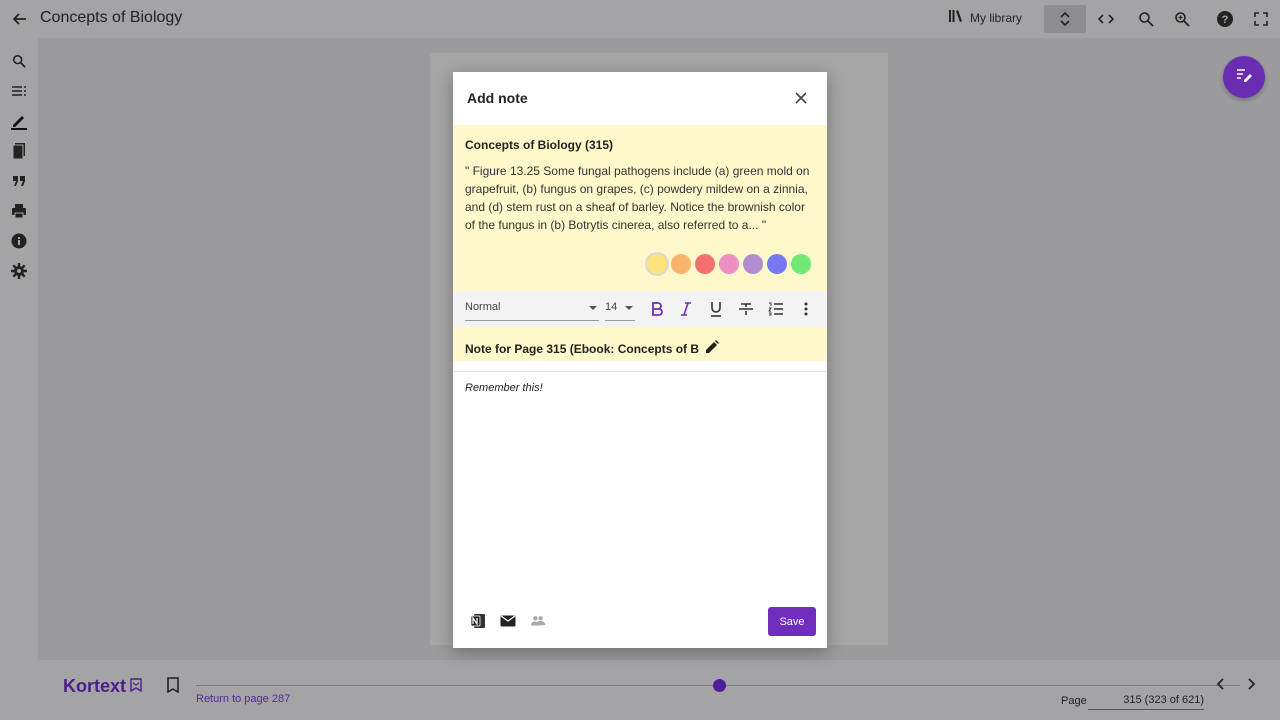 Image resolution: width=1280 pixels, height=720 pixels. I want to click on page-number-input: 315 (323 of 621), so click(1146, 702).